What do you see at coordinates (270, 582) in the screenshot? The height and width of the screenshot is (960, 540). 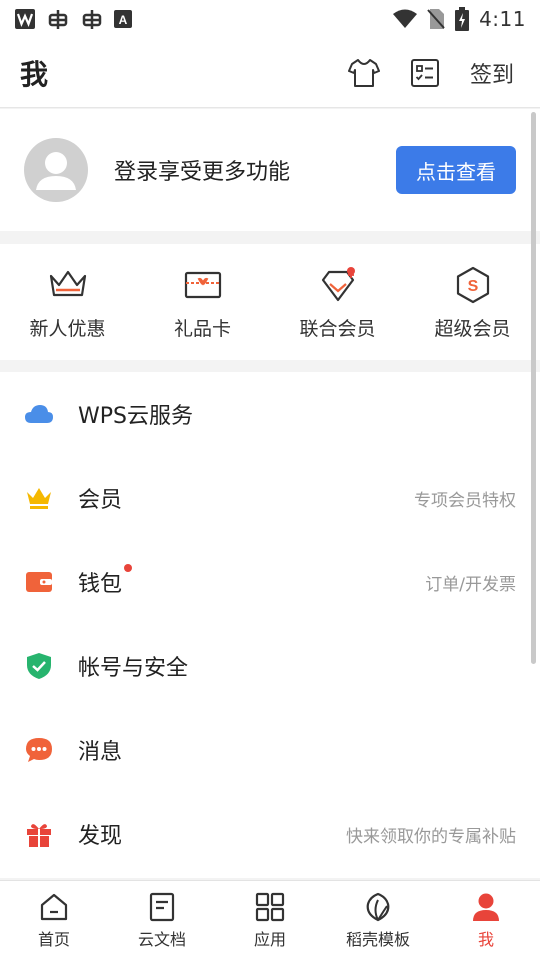 I see `menu-item-wallet: 钱包 订单/开发票` at bounding box center [270, 582].